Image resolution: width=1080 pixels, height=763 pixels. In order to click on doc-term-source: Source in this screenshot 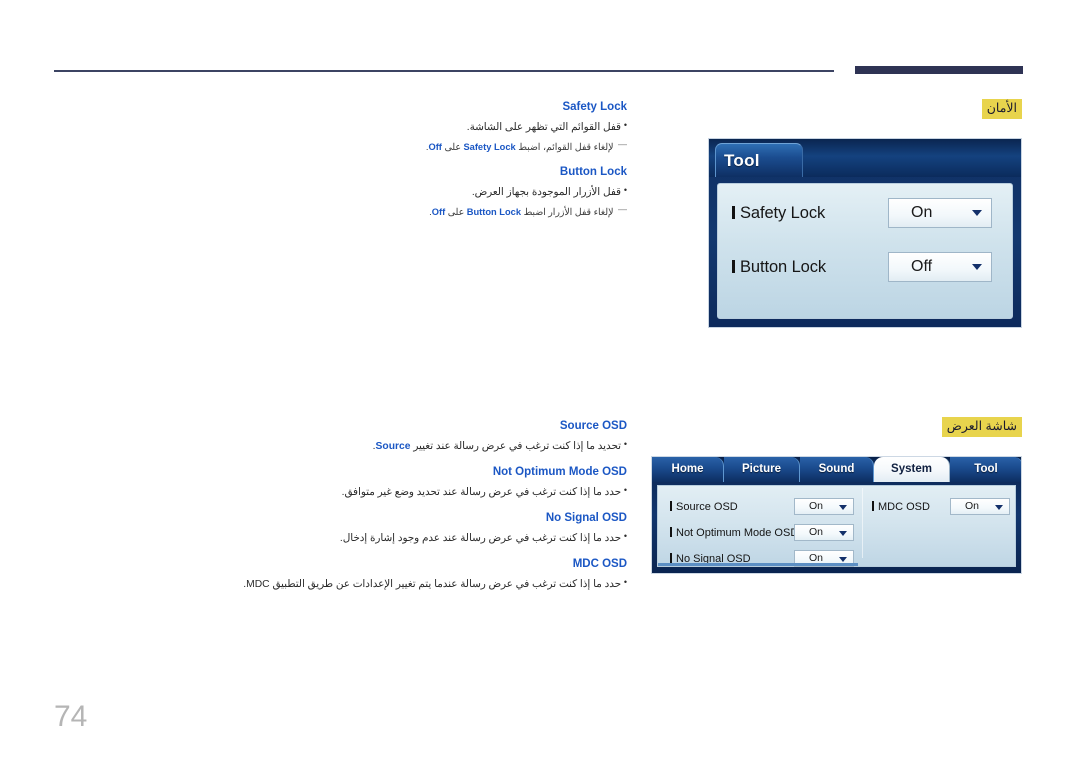, I will do `click(393, 446)`.